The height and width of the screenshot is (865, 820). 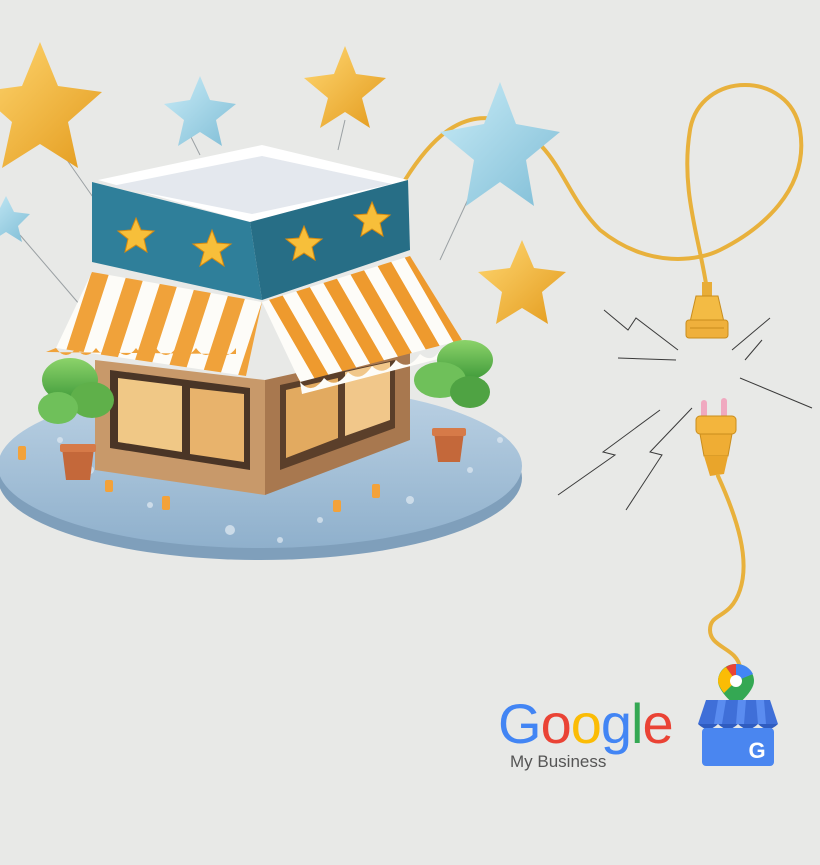 What do you see at coordinates (707, 310) in the screenshot?
I see `power-socket-icon` at bounding box center [707, 310].